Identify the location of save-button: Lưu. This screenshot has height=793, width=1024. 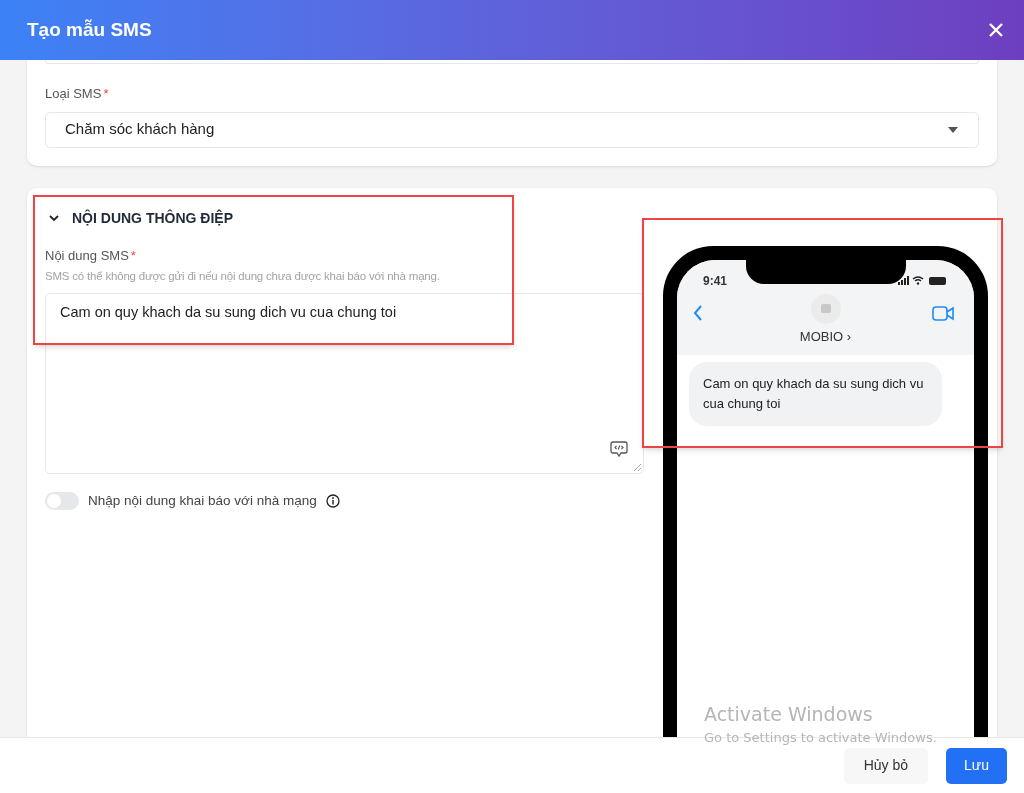
(976, 765).